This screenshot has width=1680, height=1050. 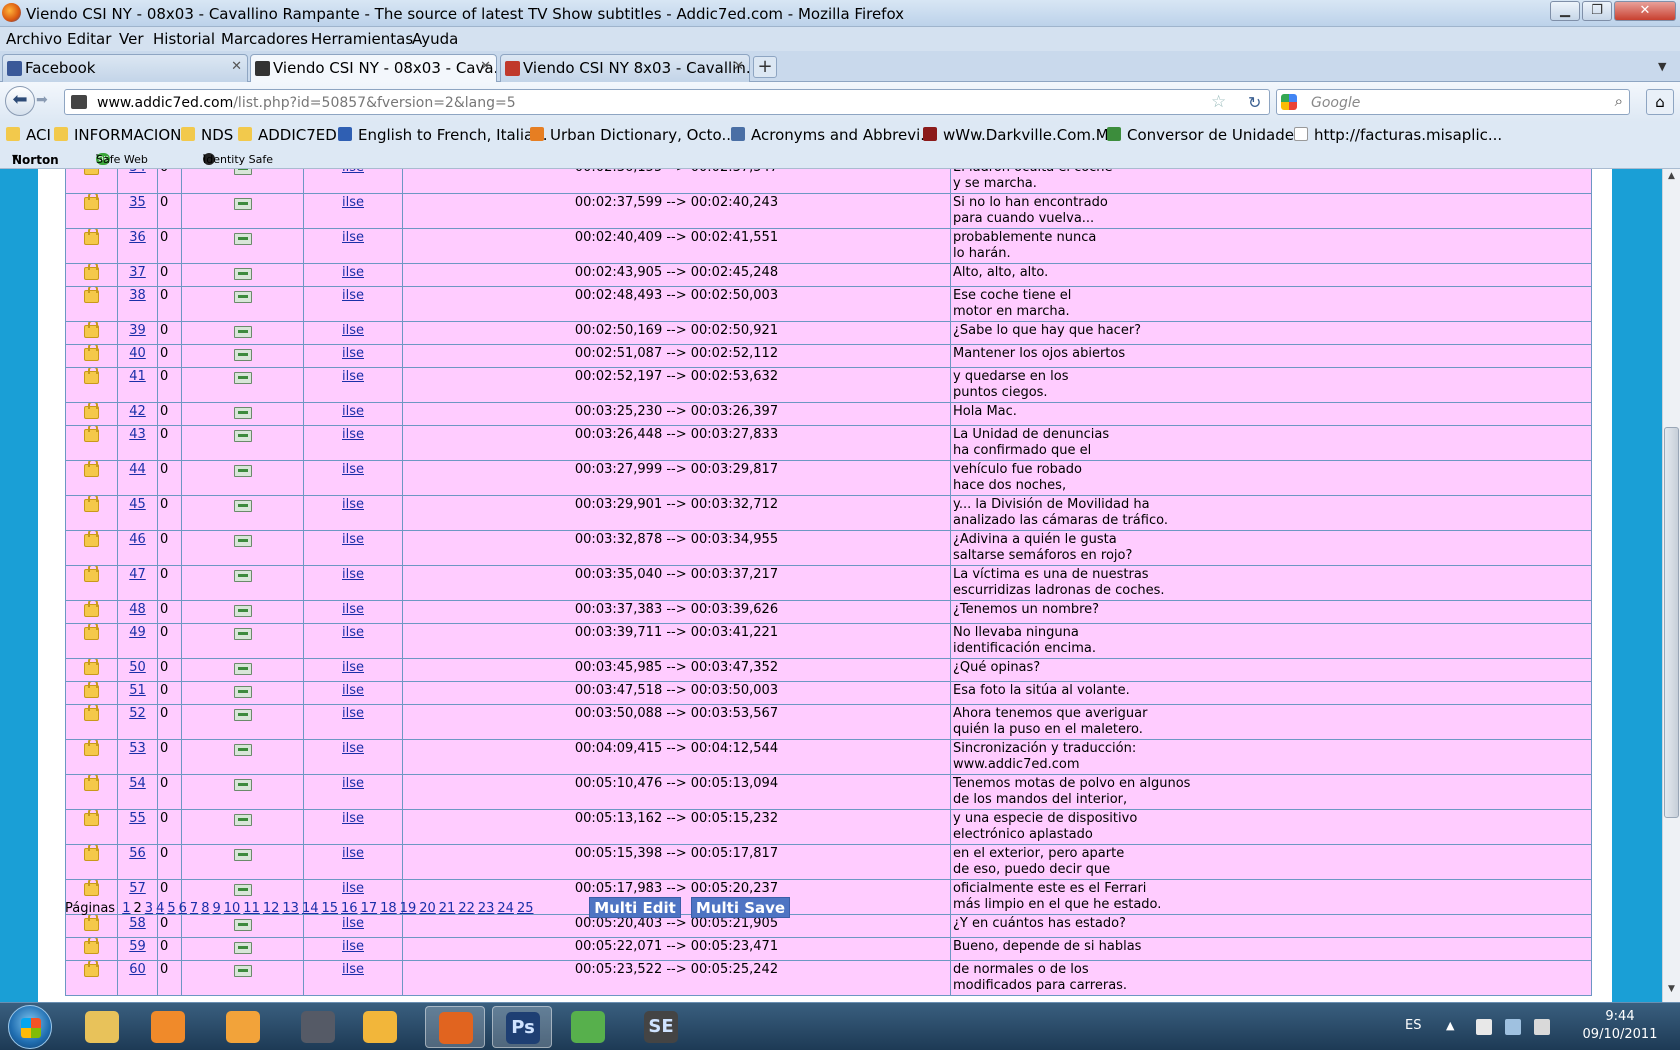 What do you see at coordinates (131, 39) in the screenshot?
I see `menu-ver: Ver` at bounding box center [131, 39].